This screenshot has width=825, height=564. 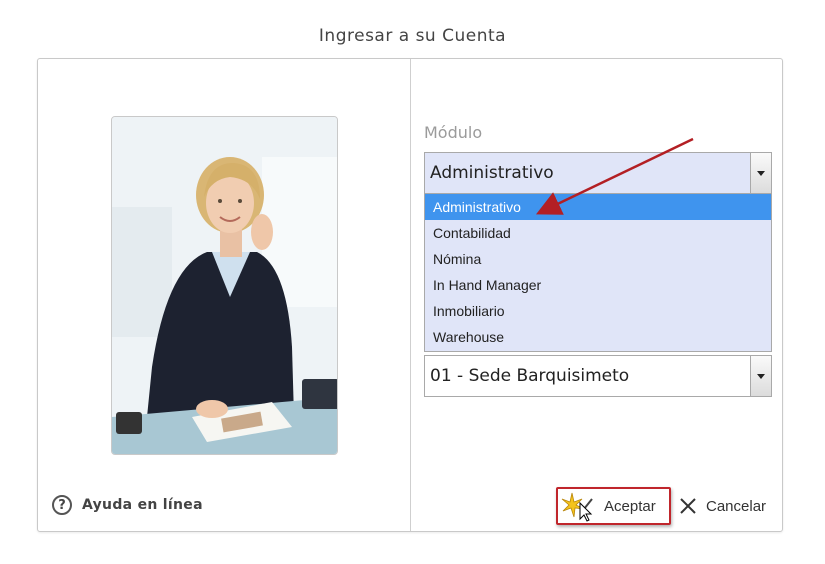 I want to click on accept-button: Aceptar, so click(x=613, y=506).